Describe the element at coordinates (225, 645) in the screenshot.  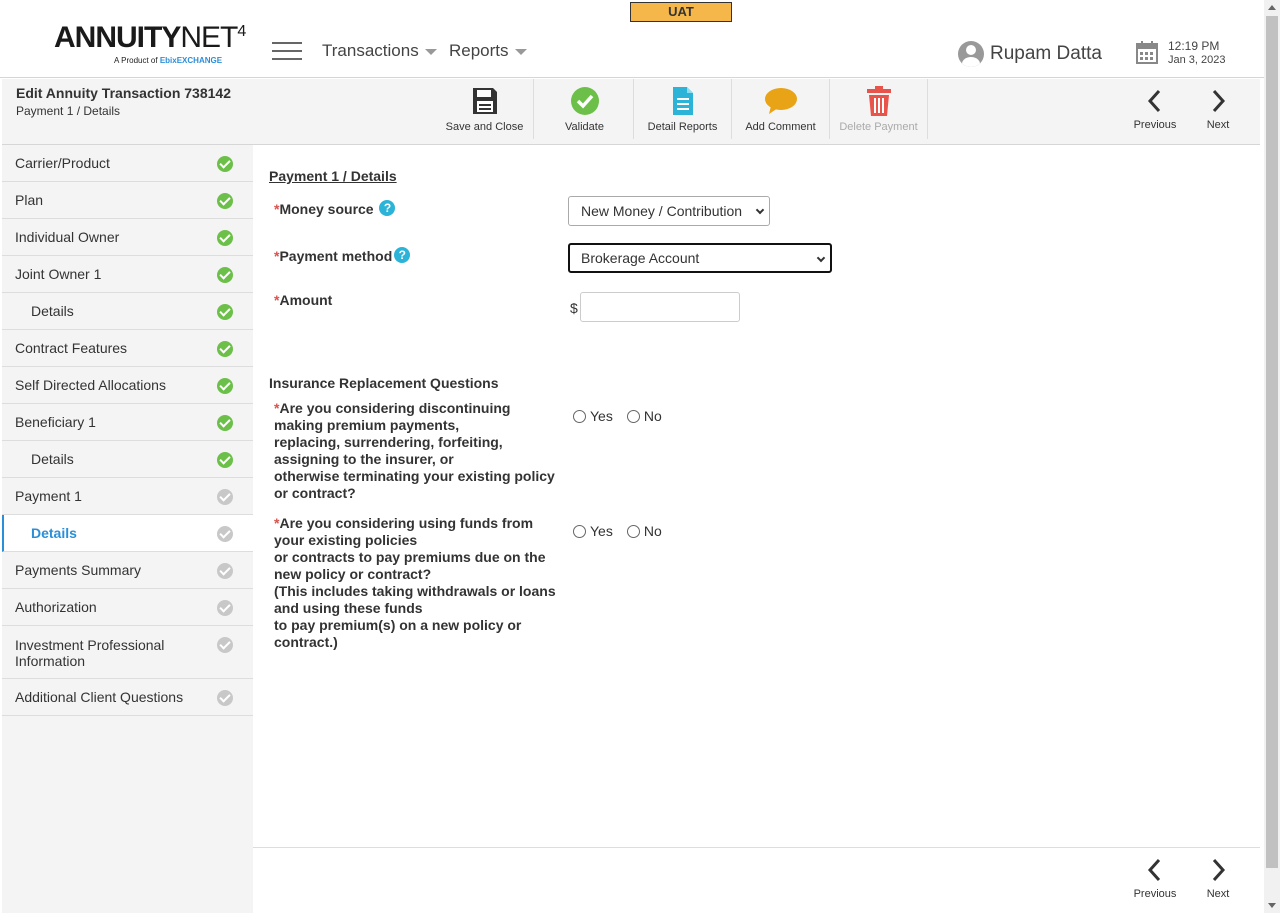
I see `incomplete-check-icon` at that location.